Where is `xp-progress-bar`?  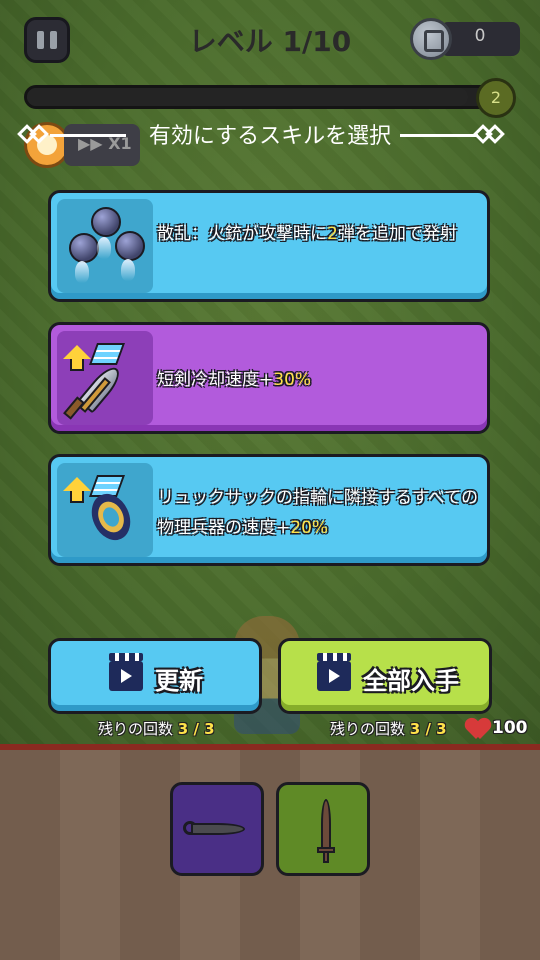
xp-progress-bar is located at coordinates (259, 97).